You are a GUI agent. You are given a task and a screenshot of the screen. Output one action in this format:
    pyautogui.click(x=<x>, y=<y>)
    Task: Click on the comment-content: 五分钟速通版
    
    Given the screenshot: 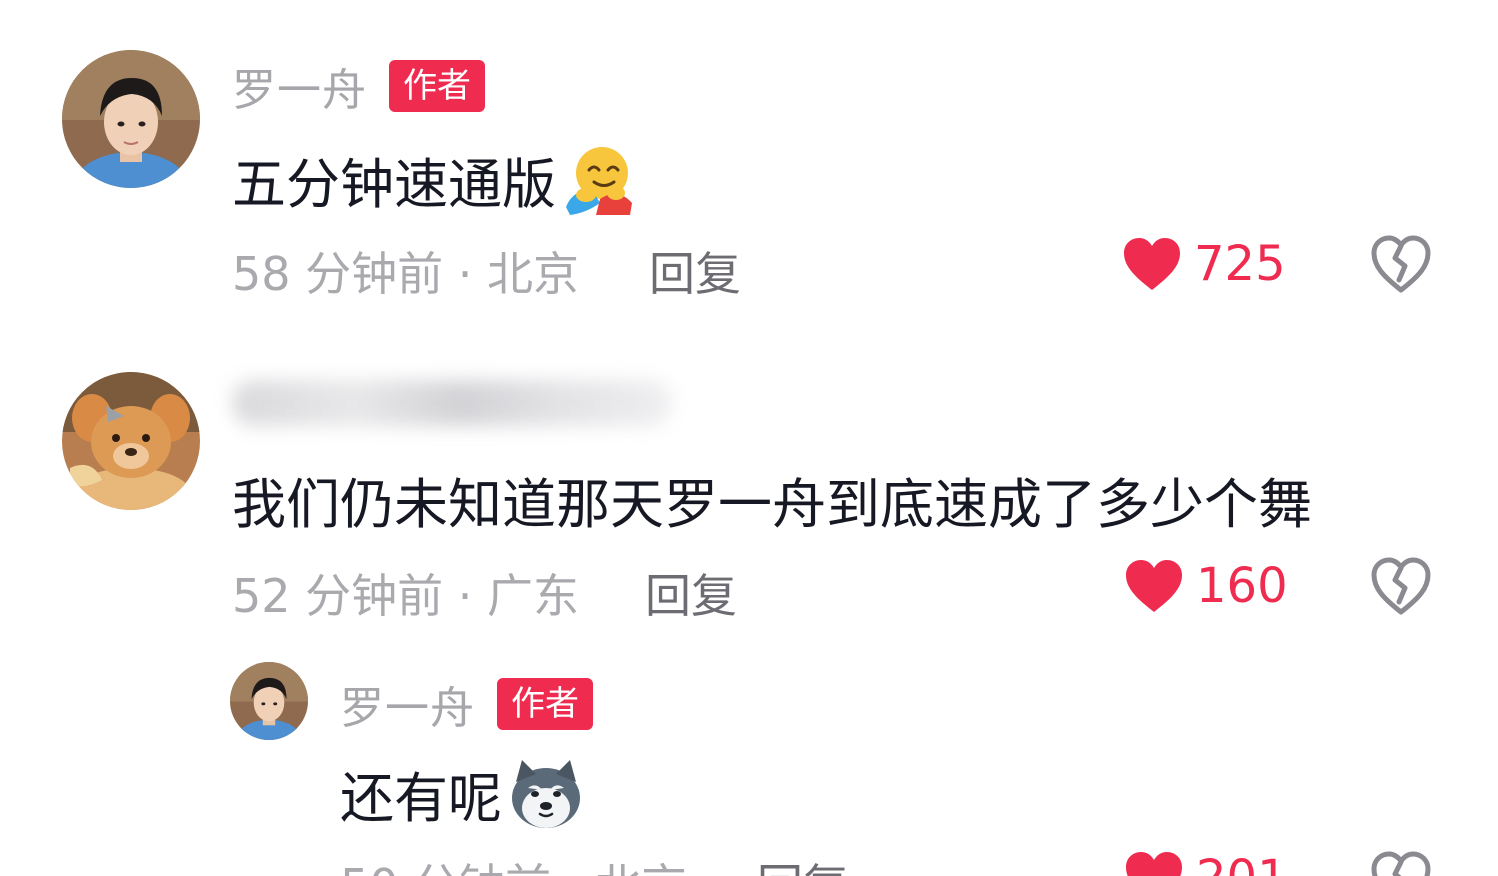 What is the action you would take?
    pyautogui.click(x=434, y=179)
    